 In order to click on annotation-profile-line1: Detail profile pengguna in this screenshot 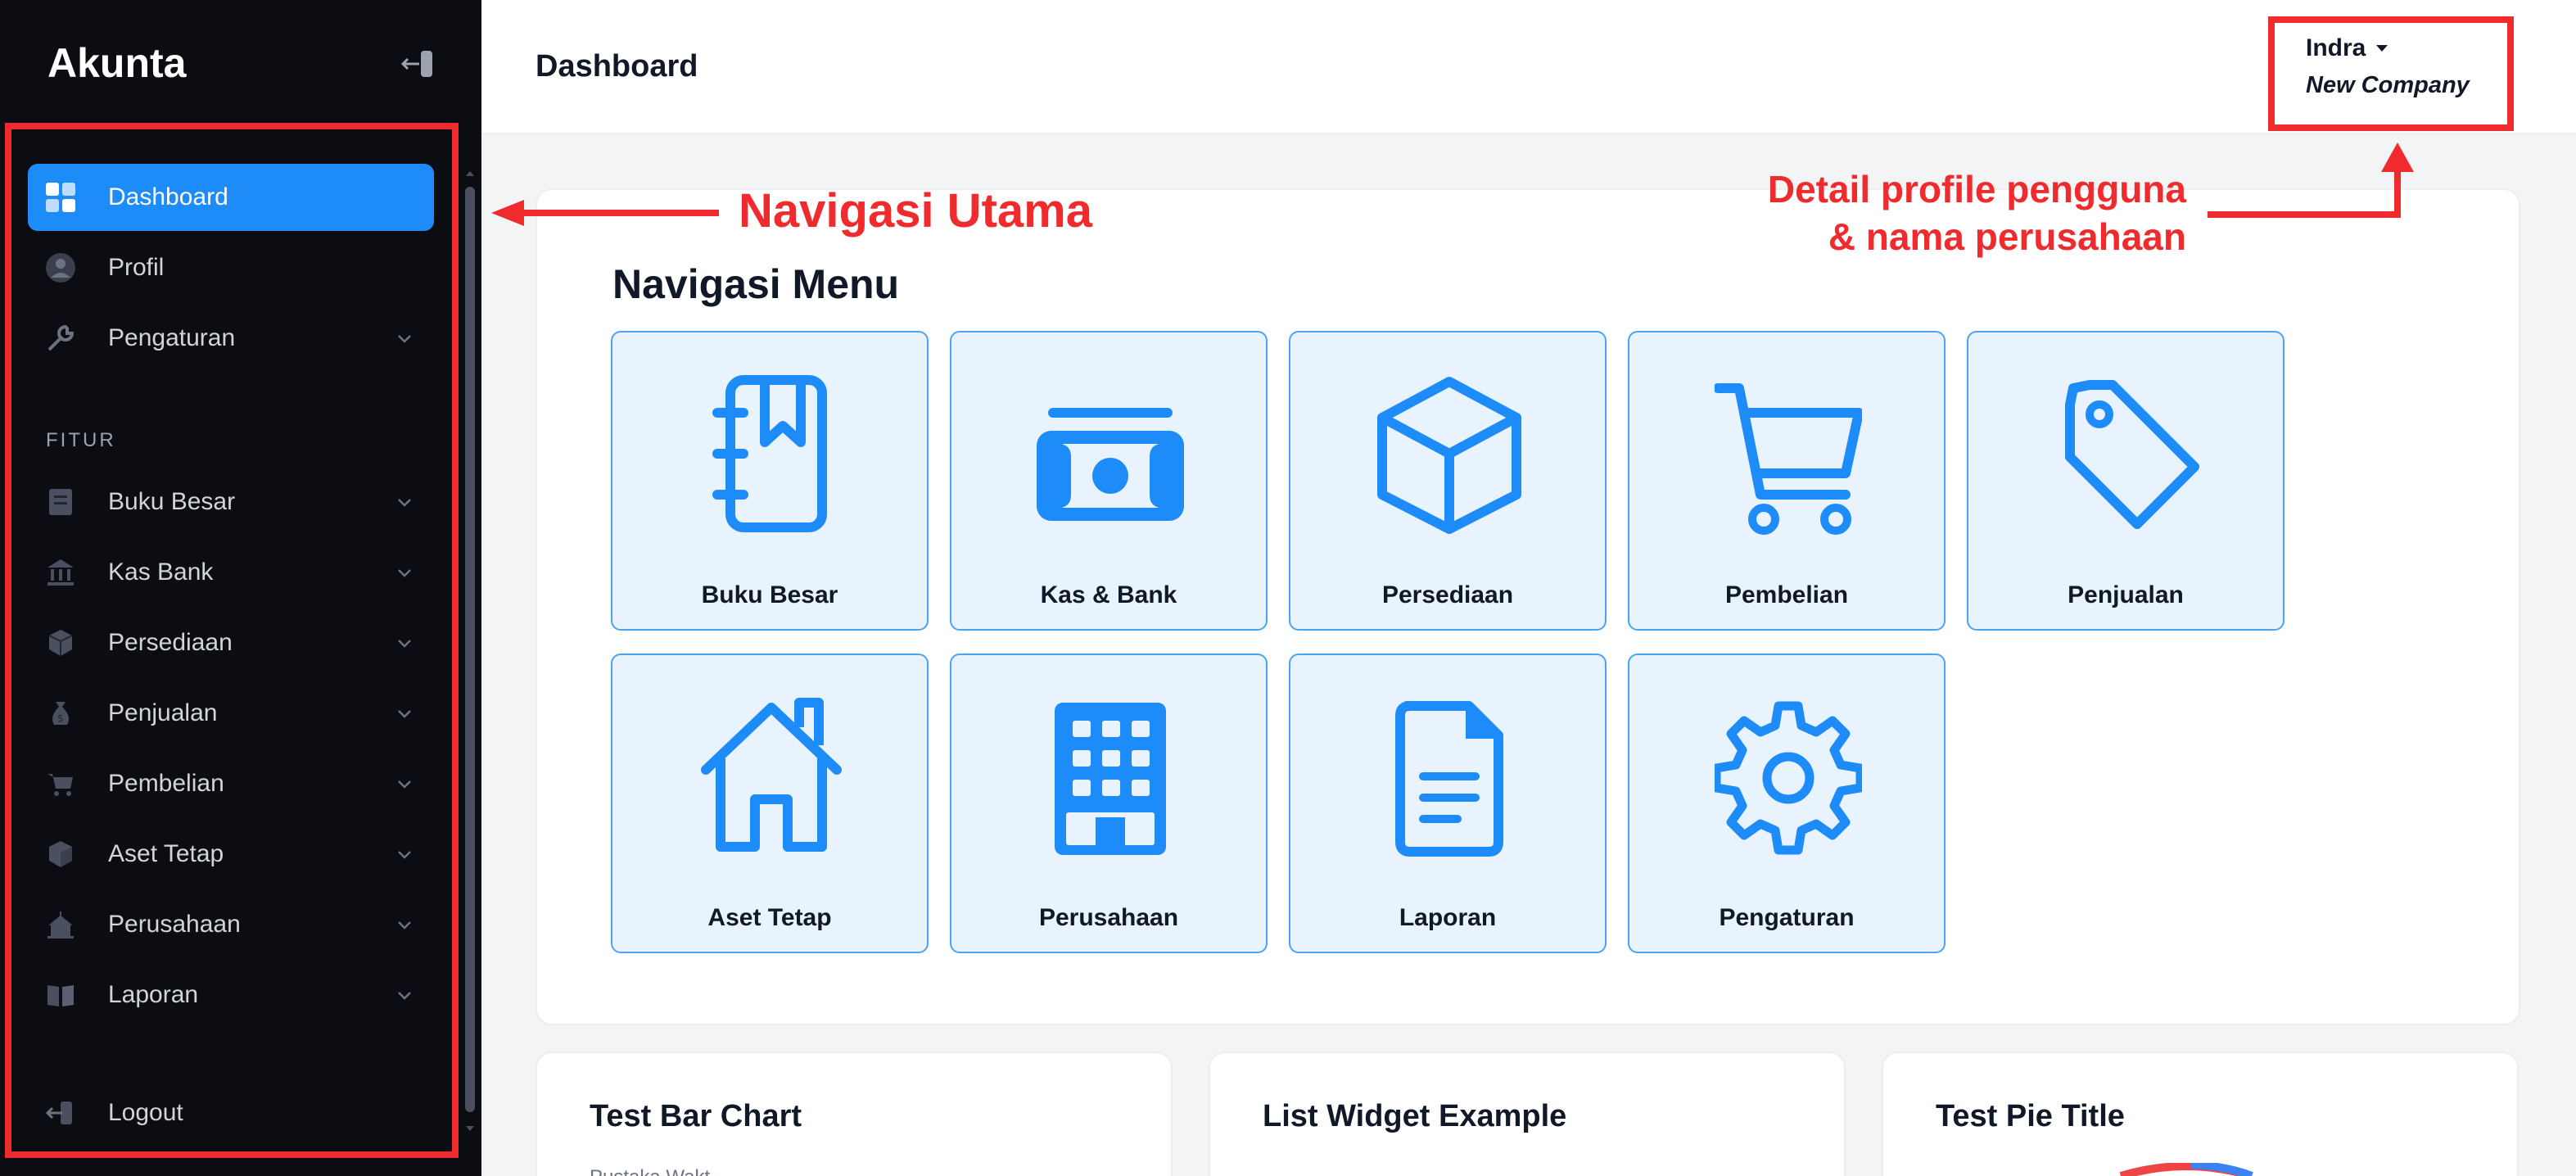, I will do `click(1976, 189)`.